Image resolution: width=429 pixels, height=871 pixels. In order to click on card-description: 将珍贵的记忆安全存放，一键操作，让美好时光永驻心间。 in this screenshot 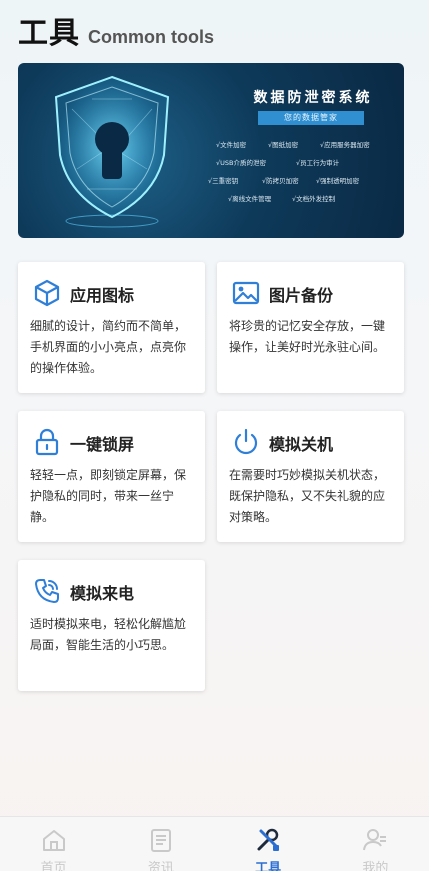, I will do `click(307, 336)`.